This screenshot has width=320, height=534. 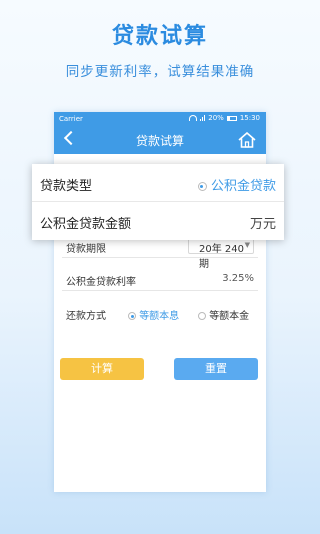 What do you see at coordinates (262, 224) in the screenshot?
I see `loan-amount-unit: 万元` at bounding box center [262, 224].